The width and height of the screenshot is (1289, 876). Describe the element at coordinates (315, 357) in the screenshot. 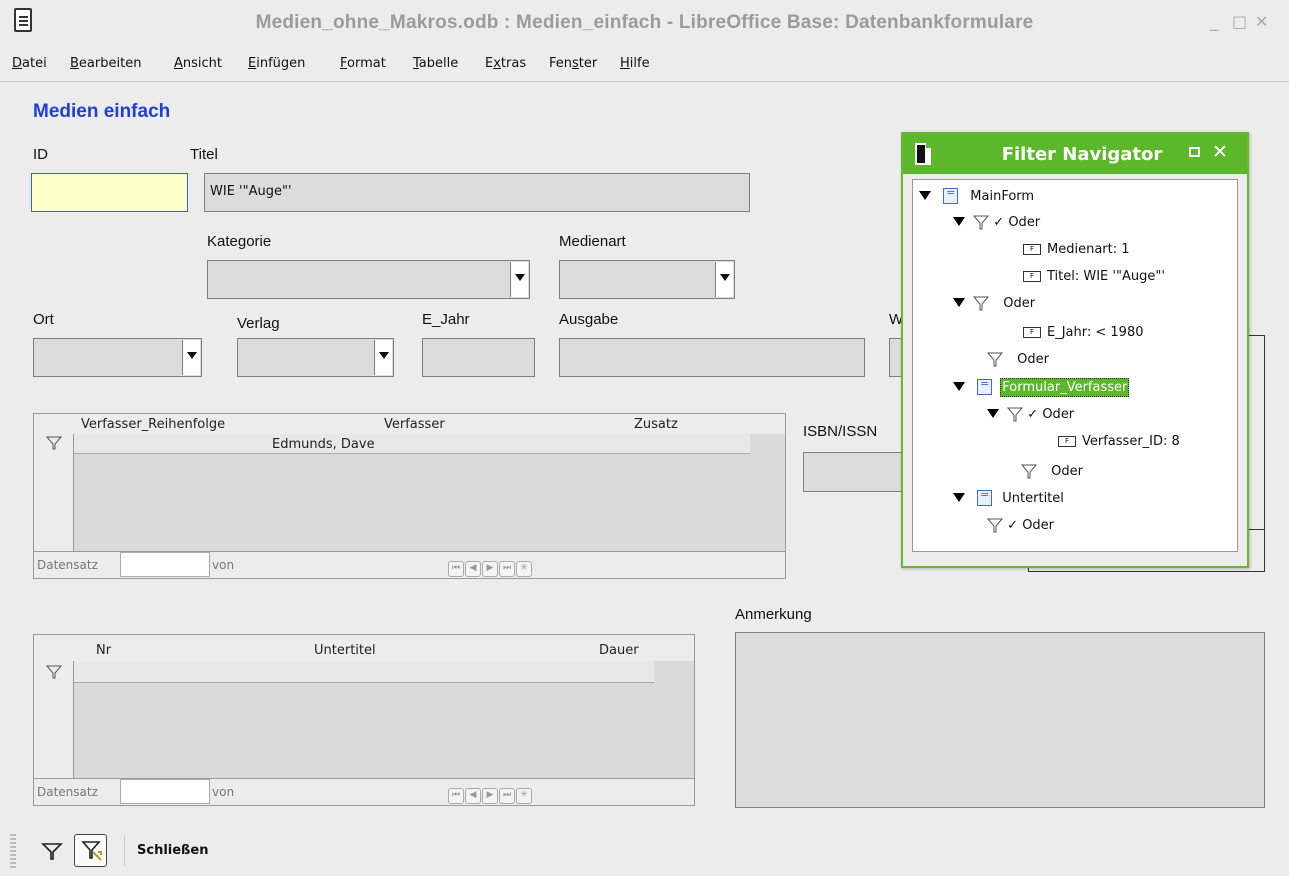

I see `verlag-combo` at that location.